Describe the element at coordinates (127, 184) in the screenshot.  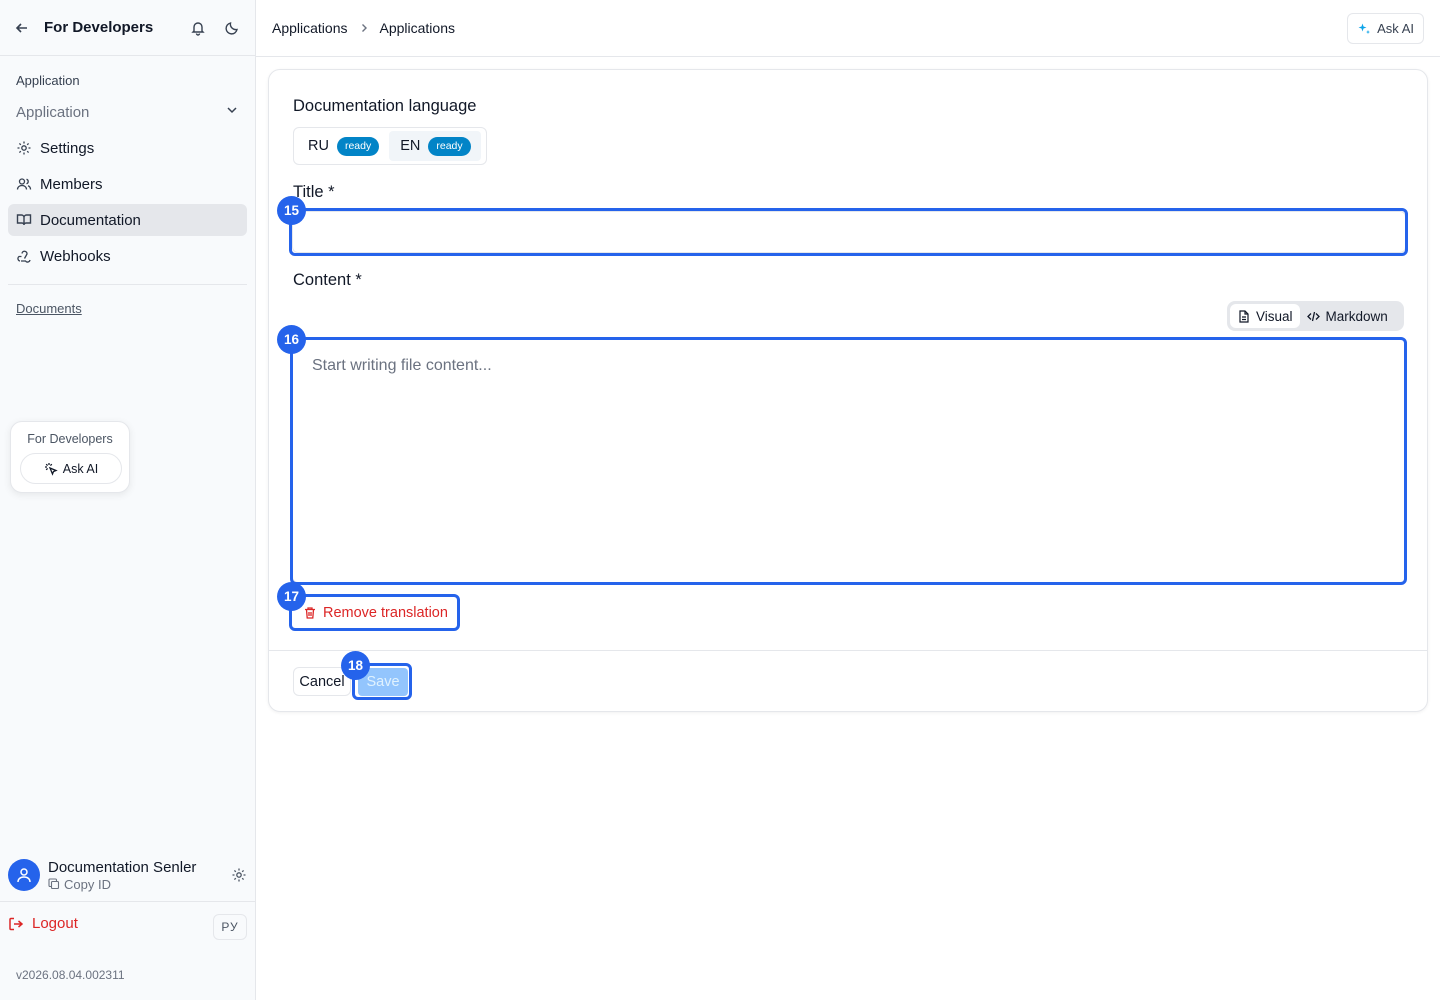
I see `sidebar-item-members: Members` at that location.